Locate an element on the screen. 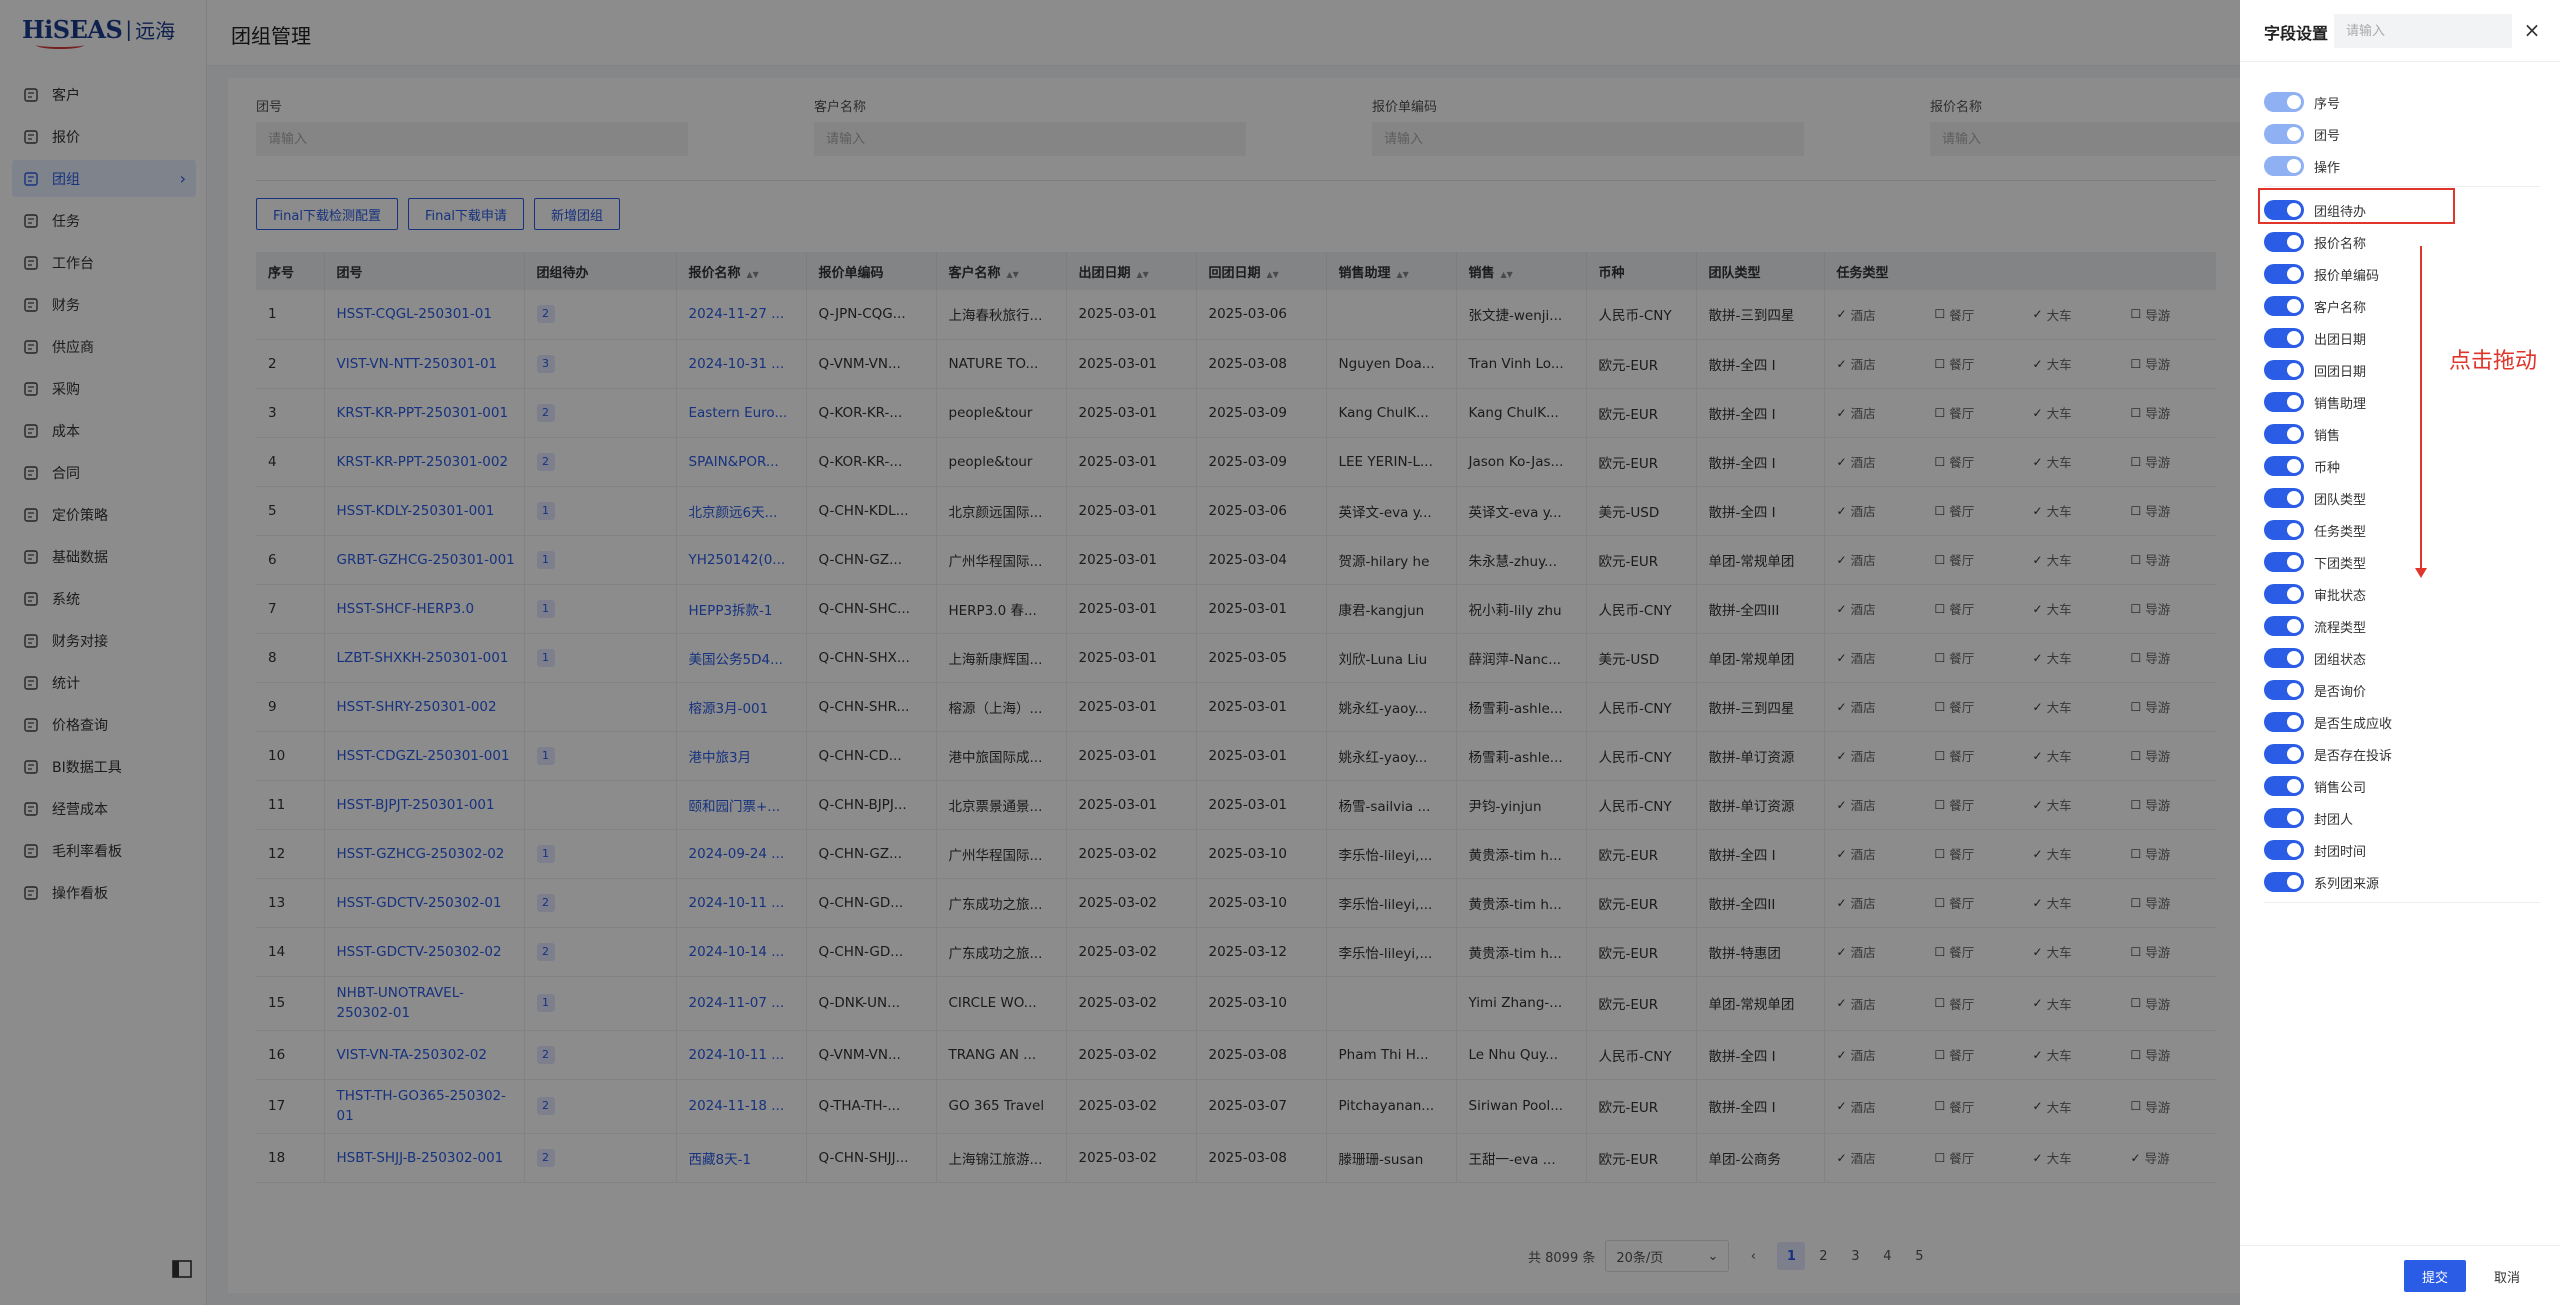  field-label: 系列团来源 is located at coordinates (2347, 884).